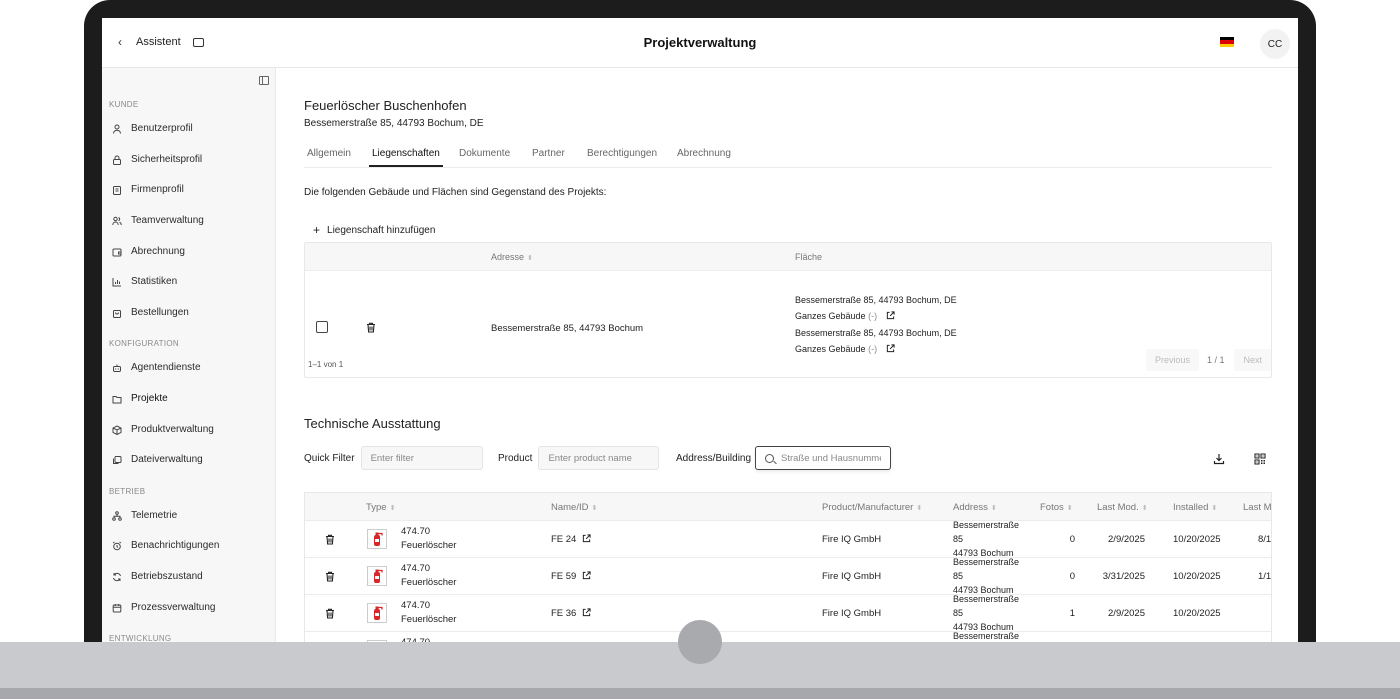  What do you see at coordinates (622, 156) in the screenshot?
I see `tab-berechtigungen: Berechtigungen` at bounding box center [622, 156].